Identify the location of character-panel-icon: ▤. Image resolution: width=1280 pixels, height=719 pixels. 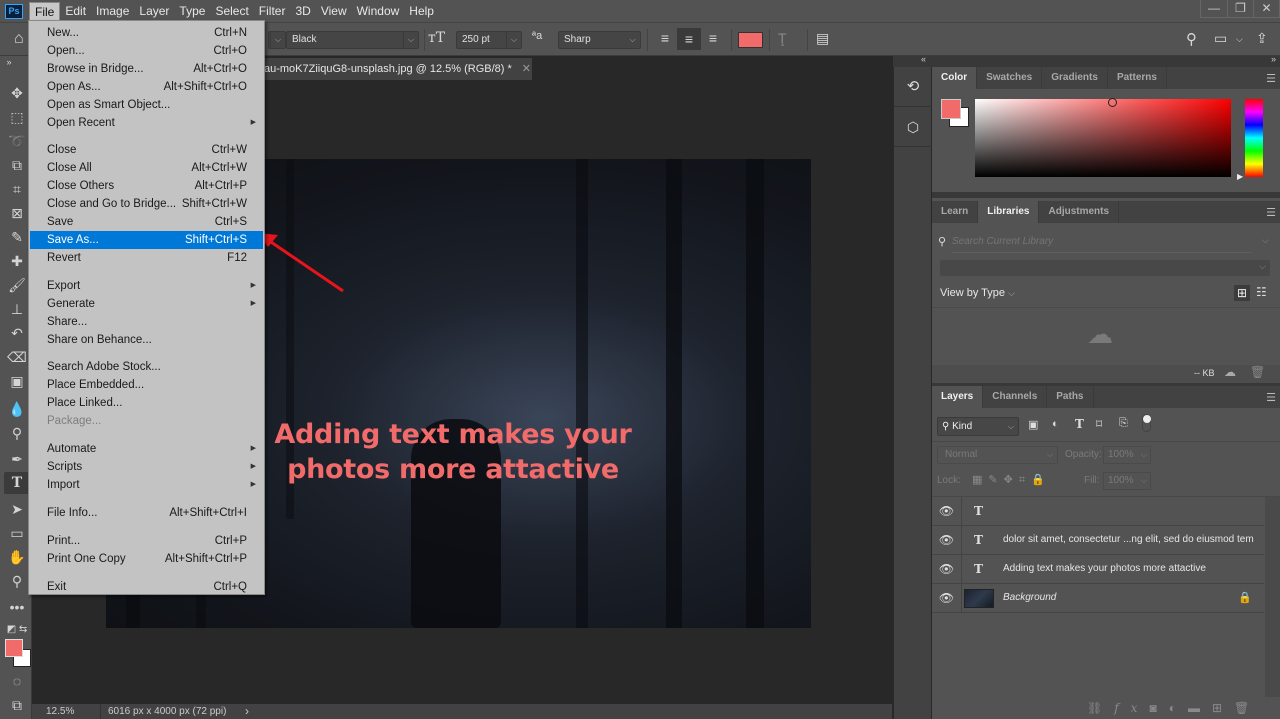
(822, 38).